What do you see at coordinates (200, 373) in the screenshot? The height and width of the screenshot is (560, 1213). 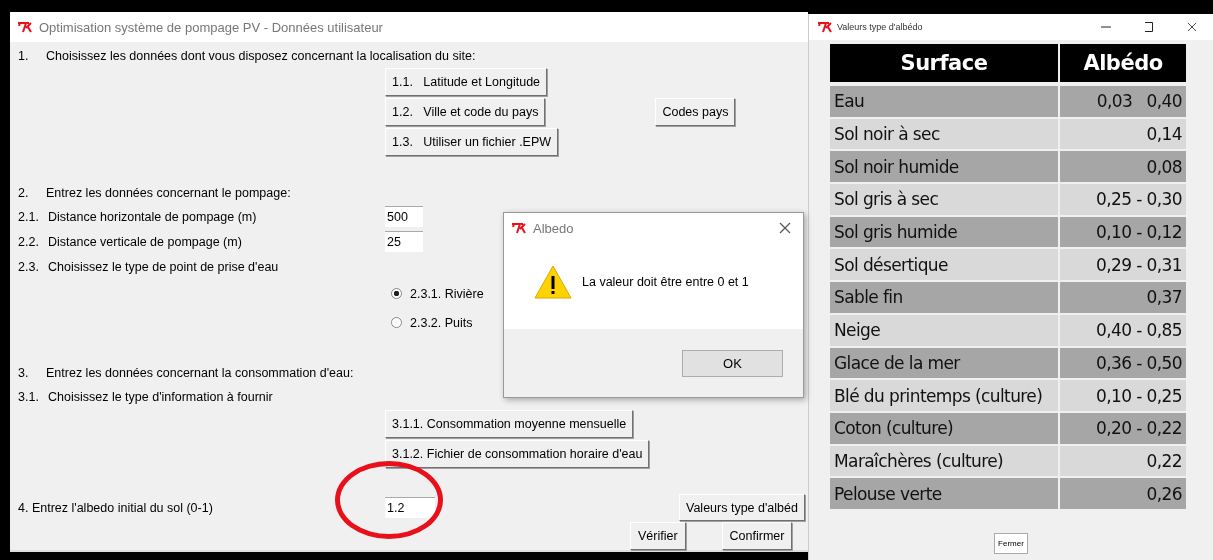 I see `section-heading: Entrez les données concernant la consommation d'eau:` at bounding box center [200, 373].